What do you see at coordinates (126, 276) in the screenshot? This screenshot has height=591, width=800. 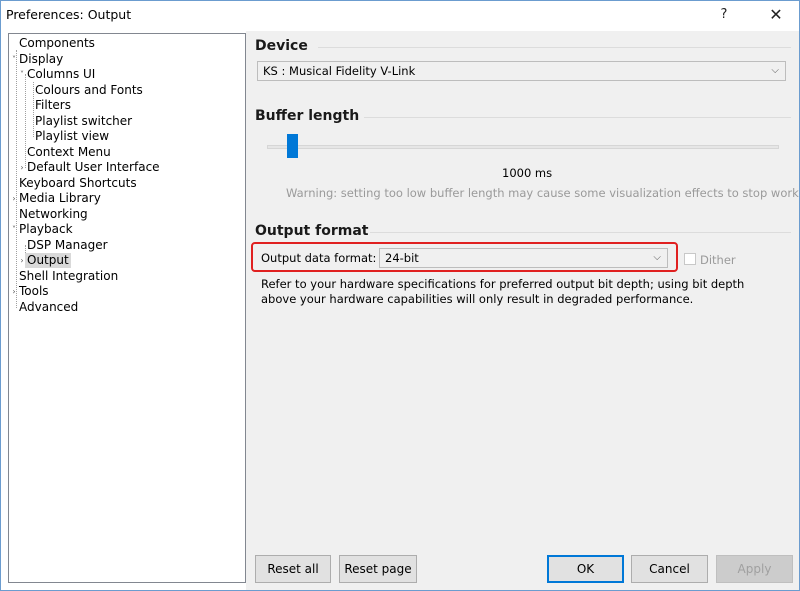 I see `tree-item-shell-integration: Shell Integration` at bounding box center [126, 276].